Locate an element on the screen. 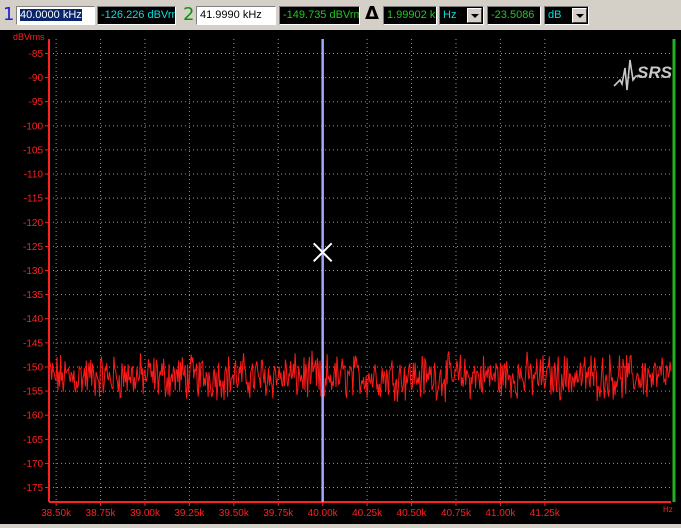 The height and width of the screenshot is (528, 681). y-tick-label: -155 is located at coordinates (33, 392).